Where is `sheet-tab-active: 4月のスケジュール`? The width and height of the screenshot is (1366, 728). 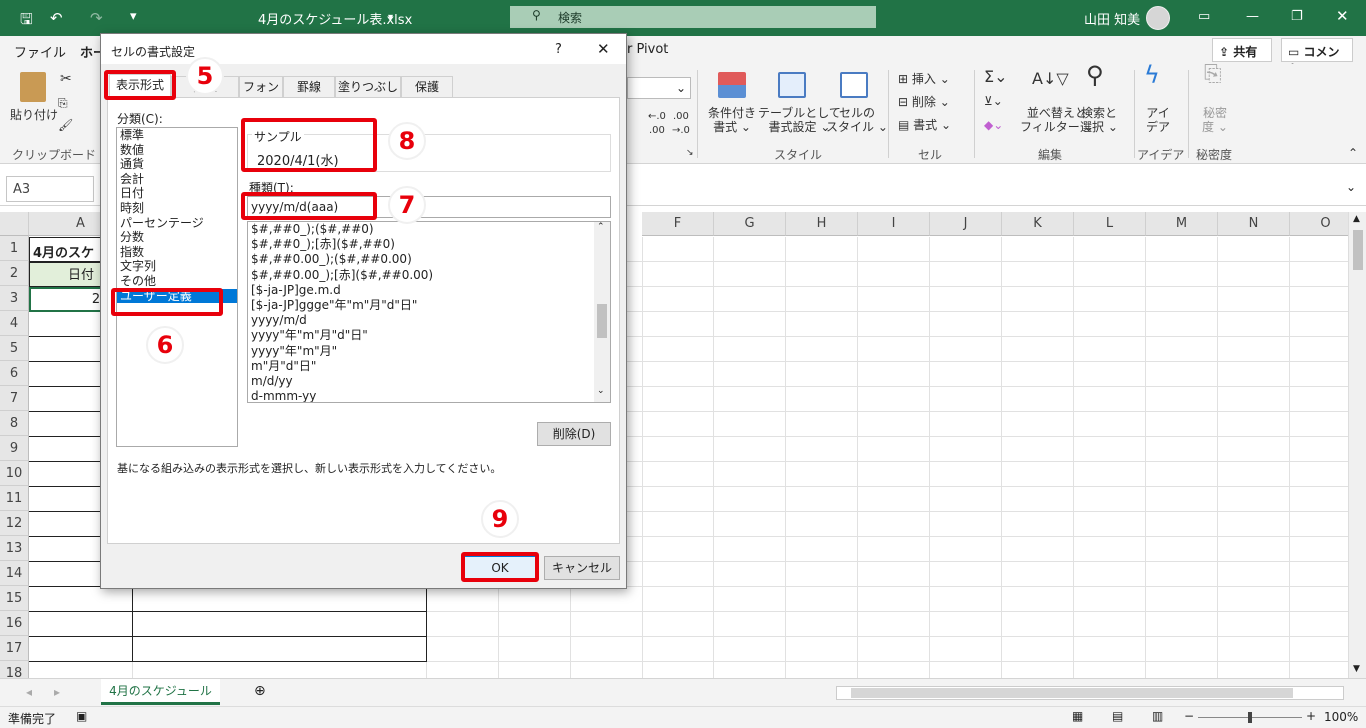
sheet-tab-active: 4月のスケジュール is located at coordinates (160, 692).